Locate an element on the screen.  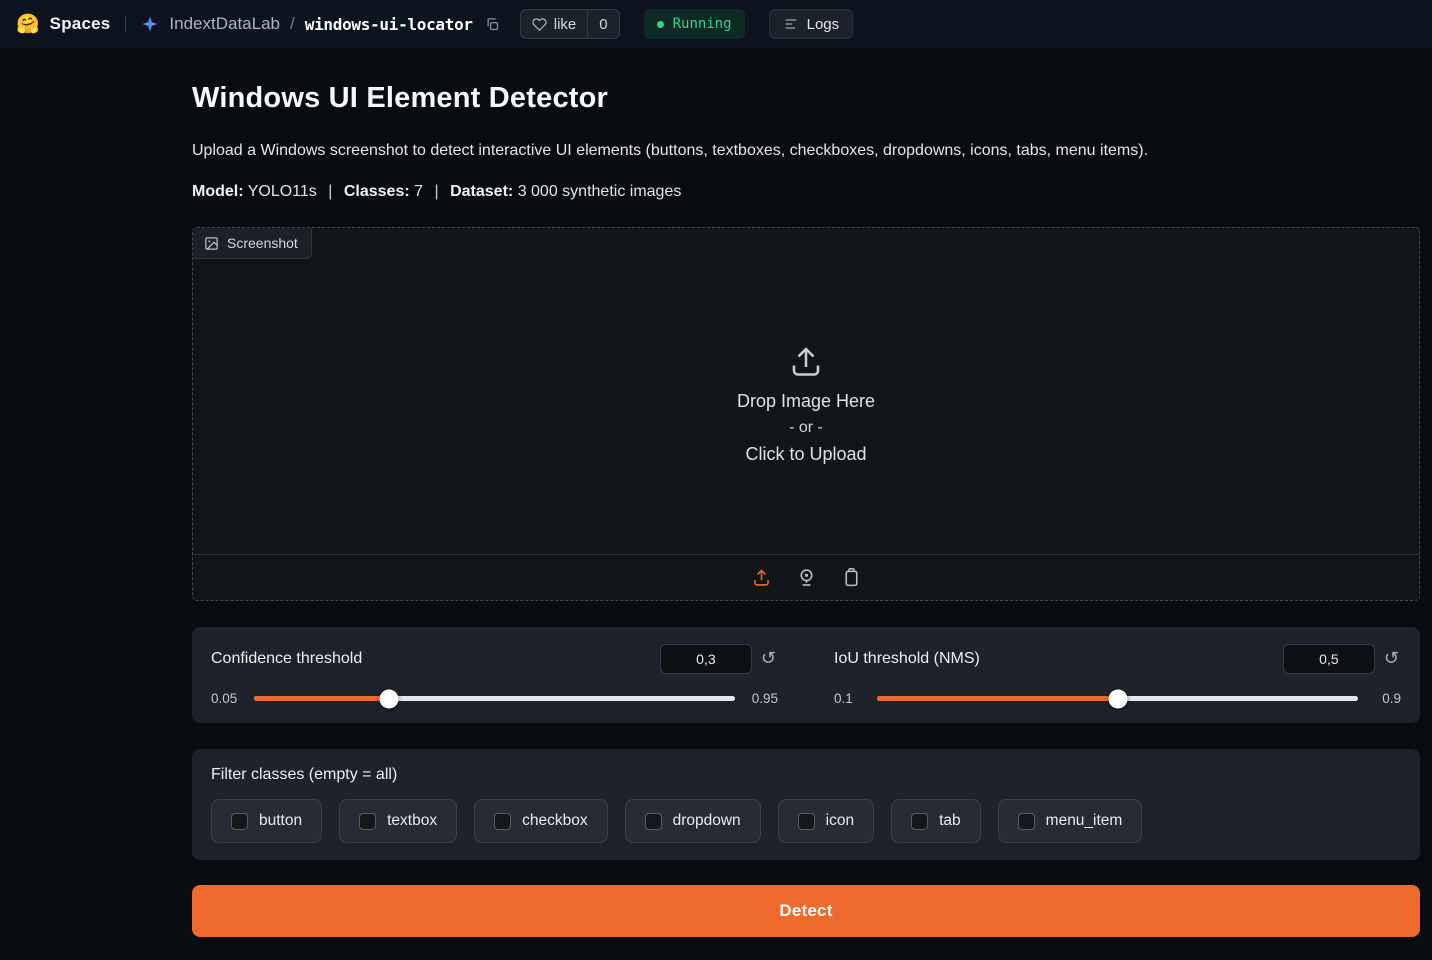
model-value: YOLO11s is located at coordinates (282, 191).